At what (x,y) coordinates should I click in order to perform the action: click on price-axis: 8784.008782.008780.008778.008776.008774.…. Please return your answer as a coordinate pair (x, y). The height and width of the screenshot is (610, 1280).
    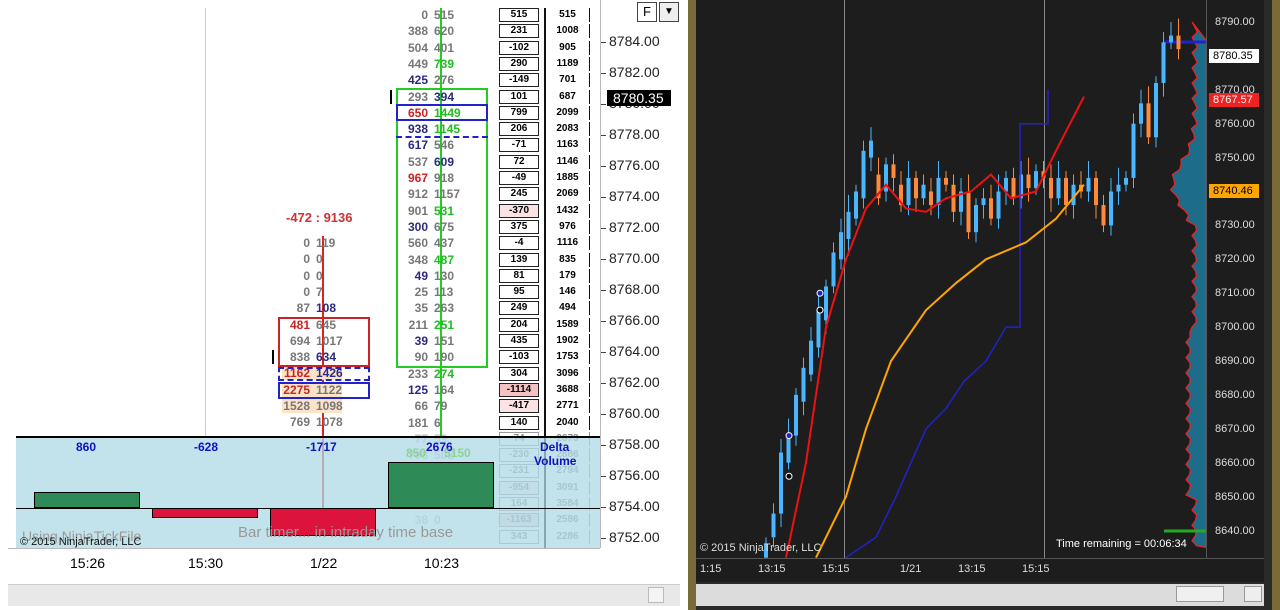
    Looking at the image, I should click on (644, 274).